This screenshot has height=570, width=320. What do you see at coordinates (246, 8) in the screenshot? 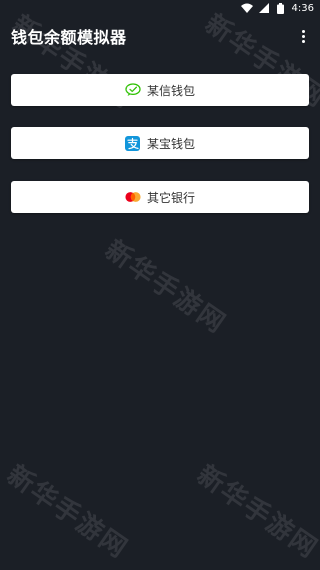
I see `wifi-icon` at bounding box center [246, 8].